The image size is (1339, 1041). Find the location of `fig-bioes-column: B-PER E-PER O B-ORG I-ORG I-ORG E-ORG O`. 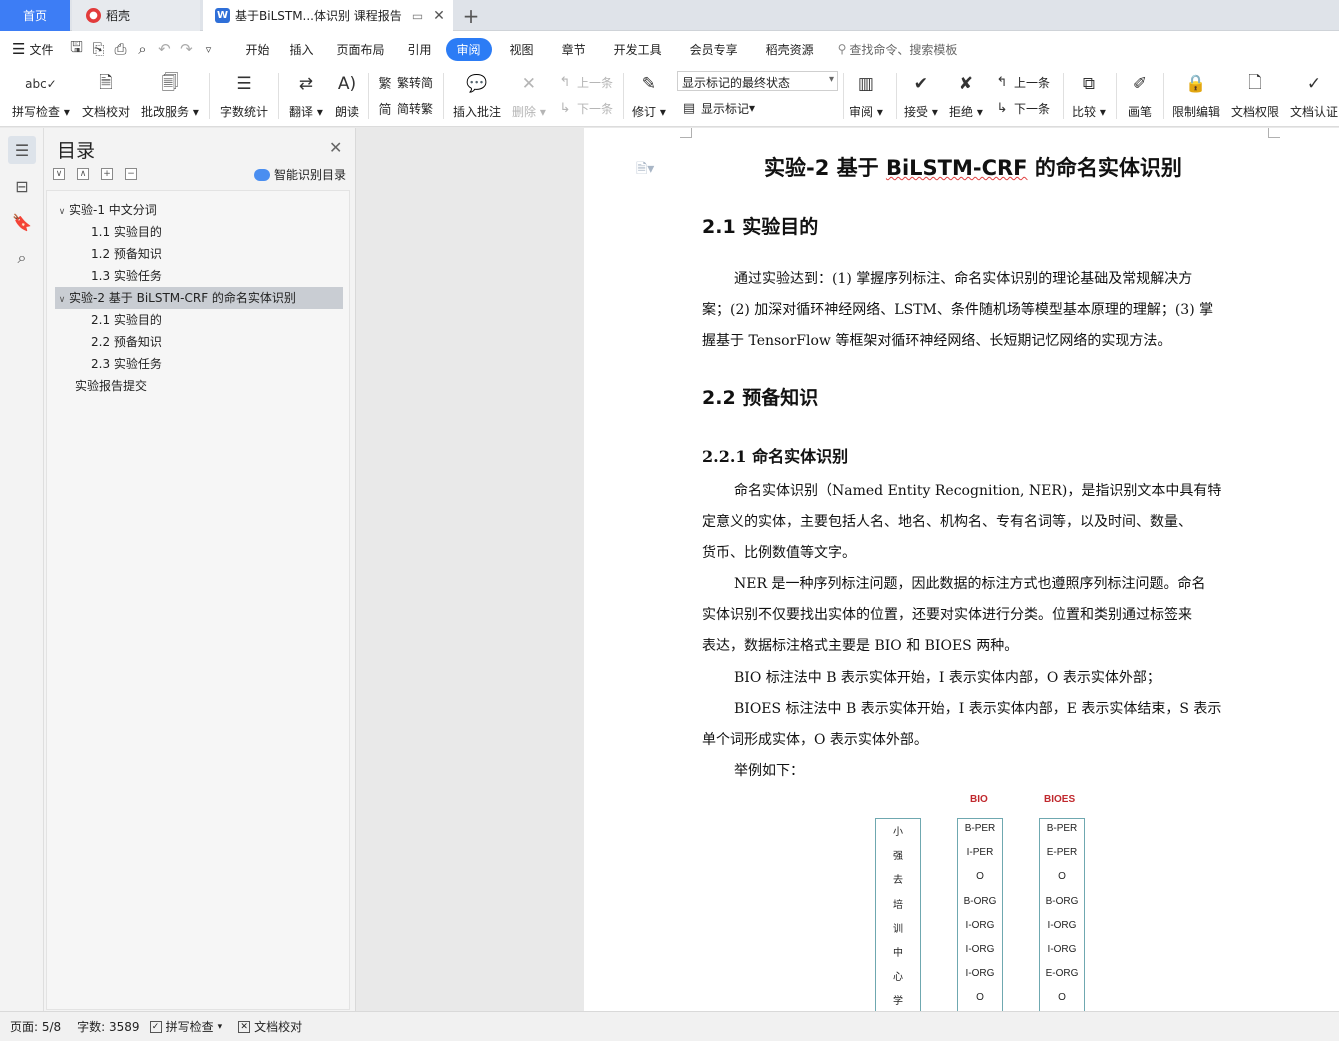

fig-bioes-column: B-PER E-PER O B-ORG I-ORG I-ORG E-ORG O is located at coordinates (1062, 914).